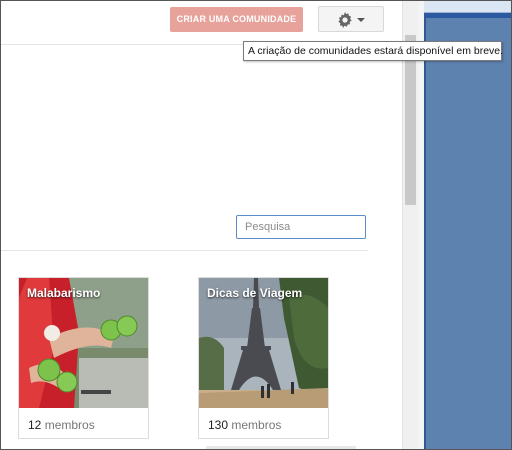 The height and width of the screenshot is (450, 512). What do you see at coordinates (468, 6) in the screenshot?
I see `background-window-titlebar` at bounding box center [468, 6].